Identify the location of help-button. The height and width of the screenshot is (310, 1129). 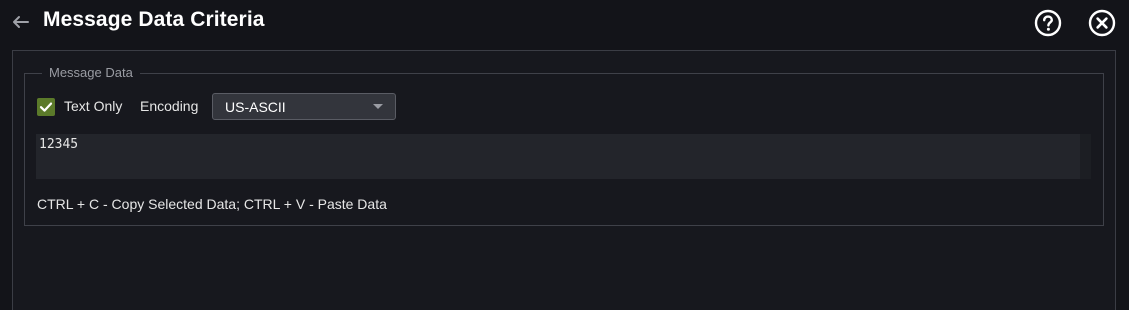
(1048, 23).